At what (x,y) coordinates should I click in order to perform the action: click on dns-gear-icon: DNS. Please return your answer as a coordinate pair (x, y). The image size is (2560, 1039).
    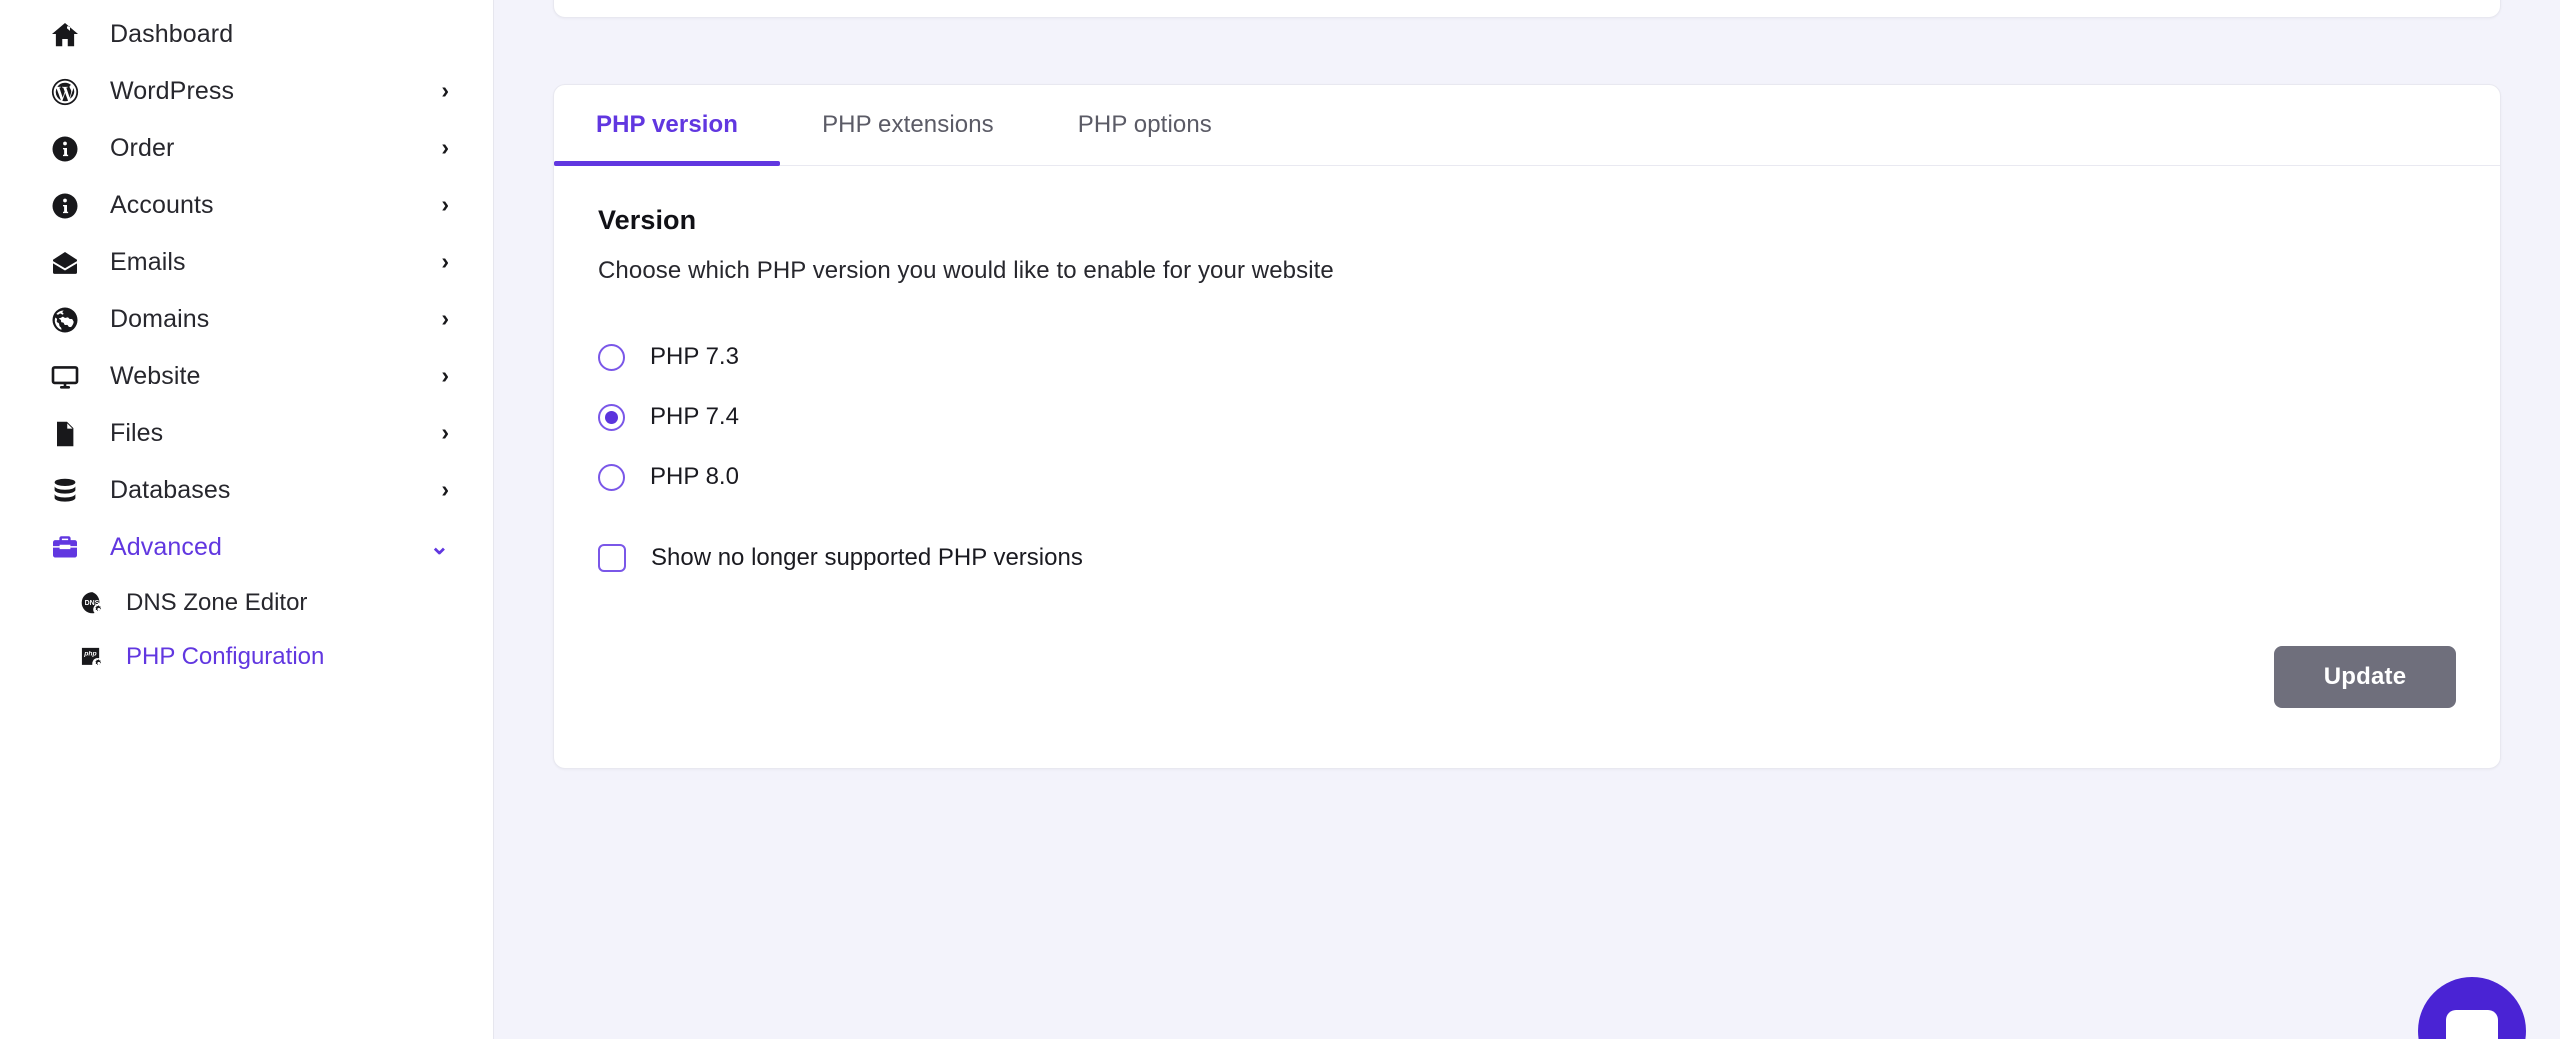
    Looking at the image, I should click on (92, 603).